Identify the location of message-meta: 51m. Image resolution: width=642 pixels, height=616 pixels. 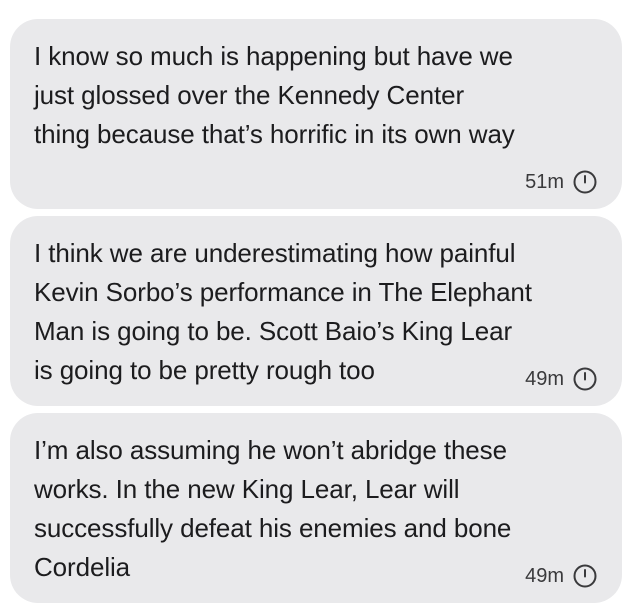
(561, 182).